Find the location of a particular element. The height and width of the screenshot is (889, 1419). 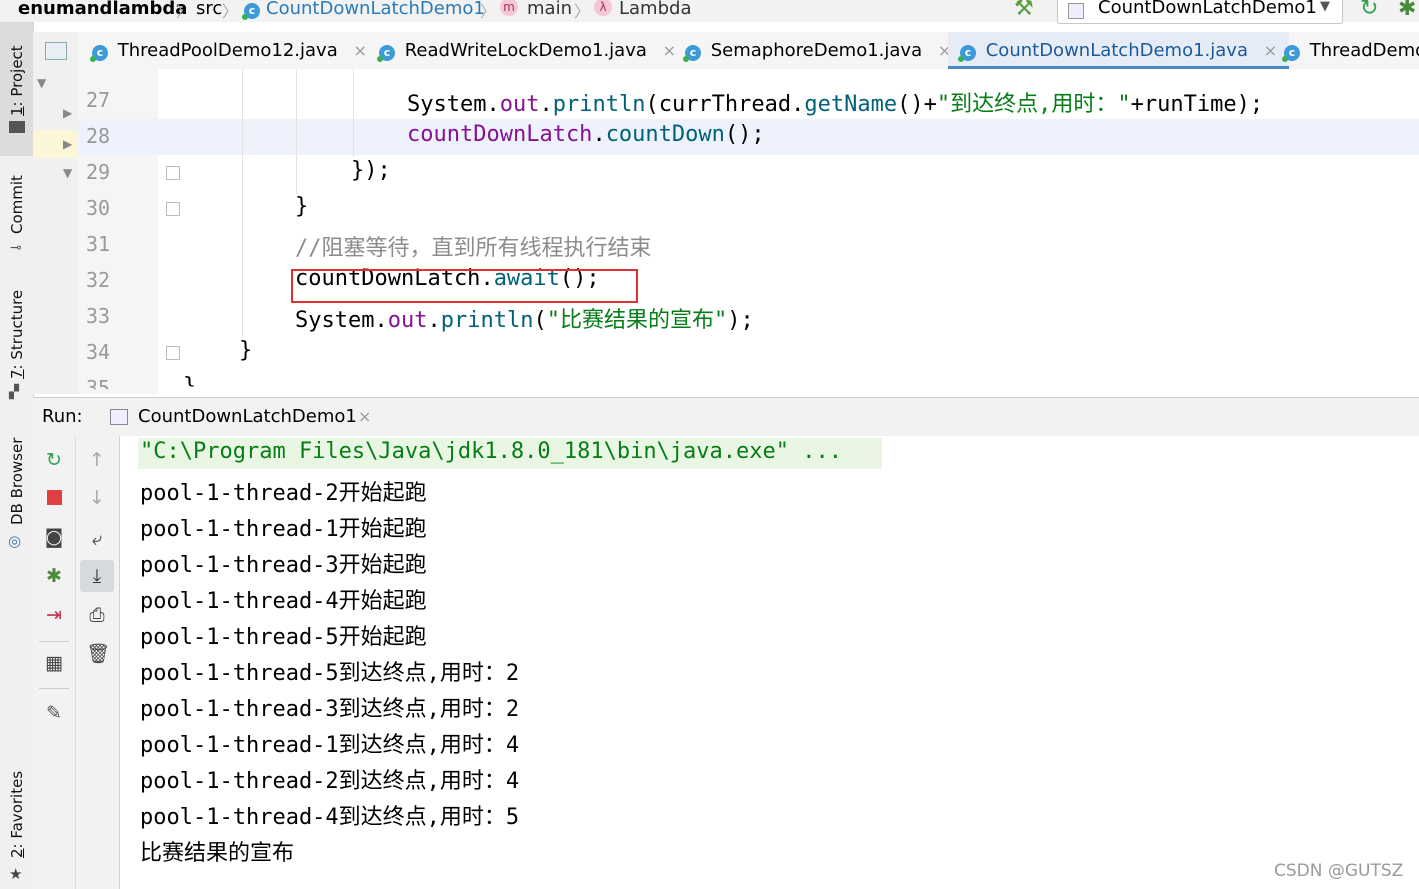

exit-icon: ⇥ is located at coordinates (54, 615).